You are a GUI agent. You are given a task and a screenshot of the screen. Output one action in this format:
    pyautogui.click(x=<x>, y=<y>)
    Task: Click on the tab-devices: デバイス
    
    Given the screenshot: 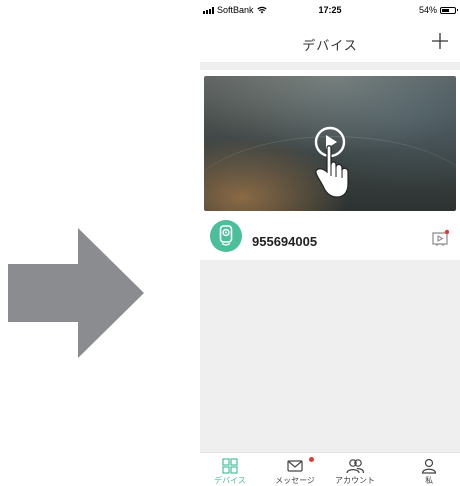 What is the action you would take?
    pyautogui.click(x=230, y=470)
    